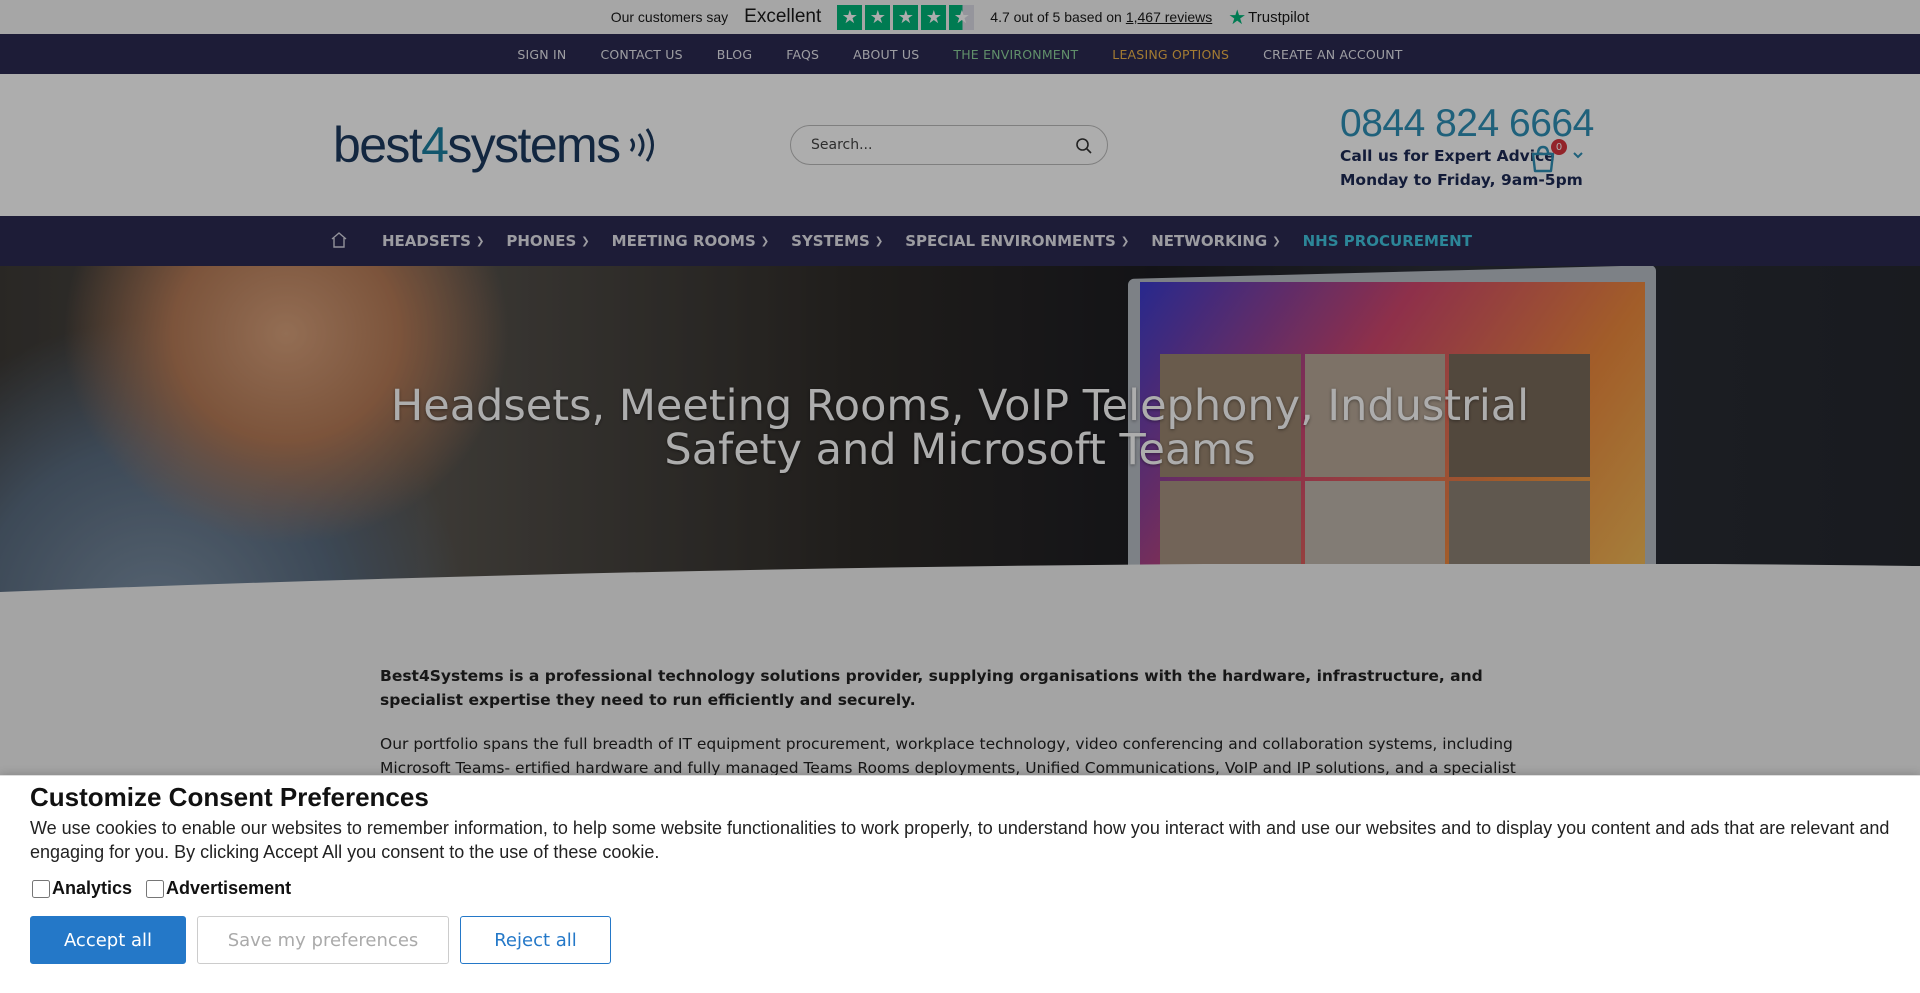  What do you see at coordinates (155, 888) in the screenshot?
I see `advertisement-checkbox` at bounding box center [155, 888].